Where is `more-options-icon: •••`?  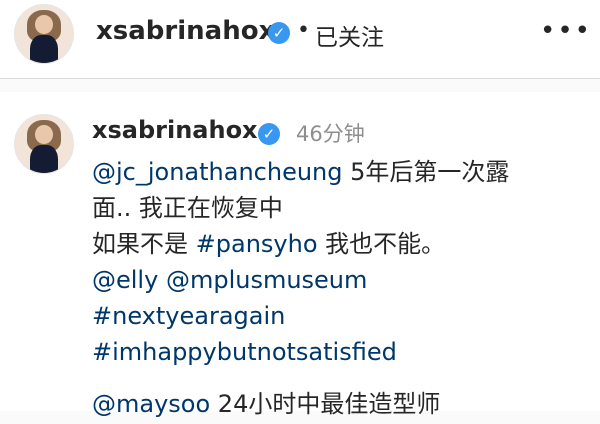
more-options-icon: ••• is located at coordinates (566, 31).